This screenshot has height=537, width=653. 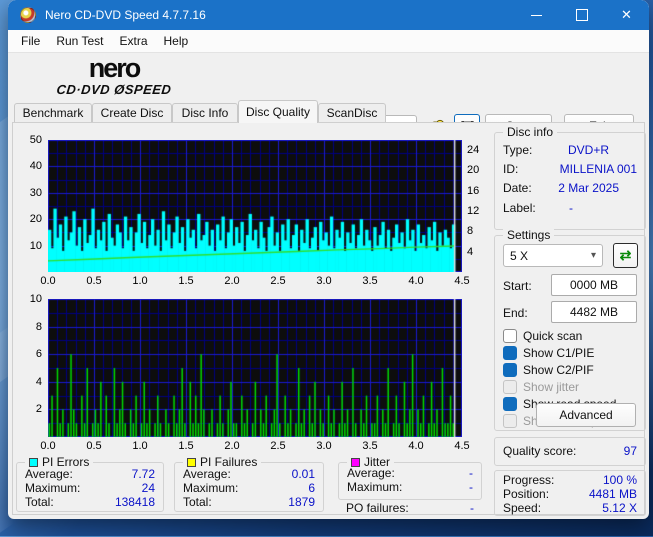 I want to click on axis-tick-label: 12, so click(x=473, y=211).